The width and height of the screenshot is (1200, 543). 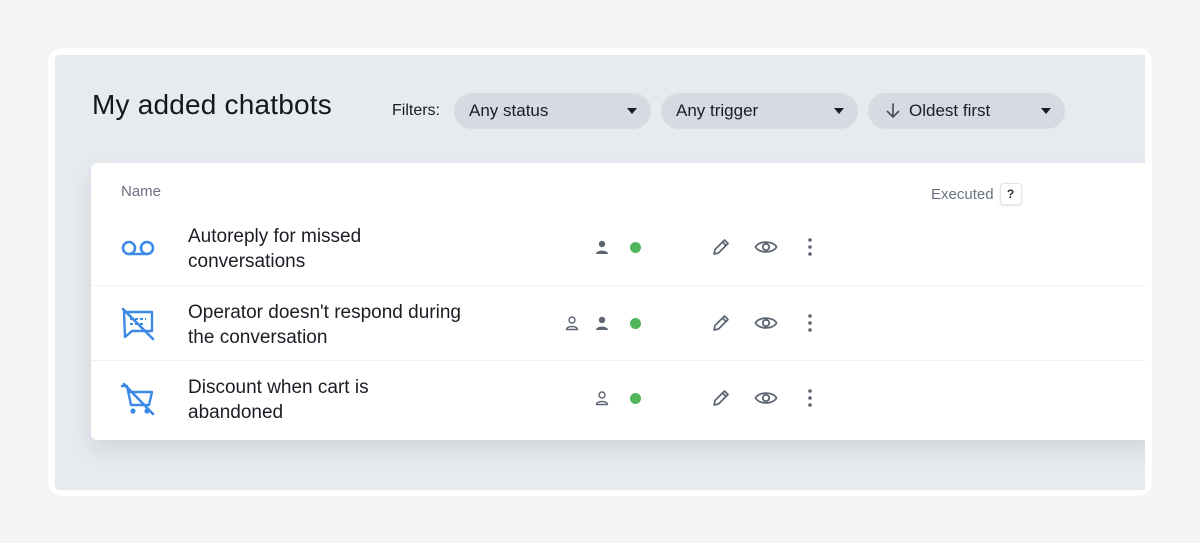 I want to click on column-header-name: Name, so click(x=141, y=191).